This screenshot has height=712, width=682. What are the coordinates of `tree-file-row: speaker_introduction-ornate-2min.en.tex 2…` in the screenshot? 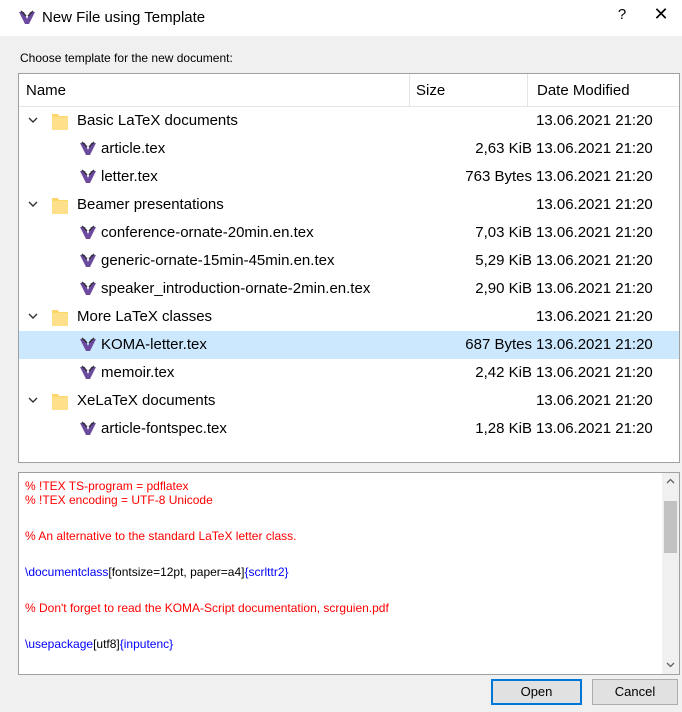 It's located at (349, 289).